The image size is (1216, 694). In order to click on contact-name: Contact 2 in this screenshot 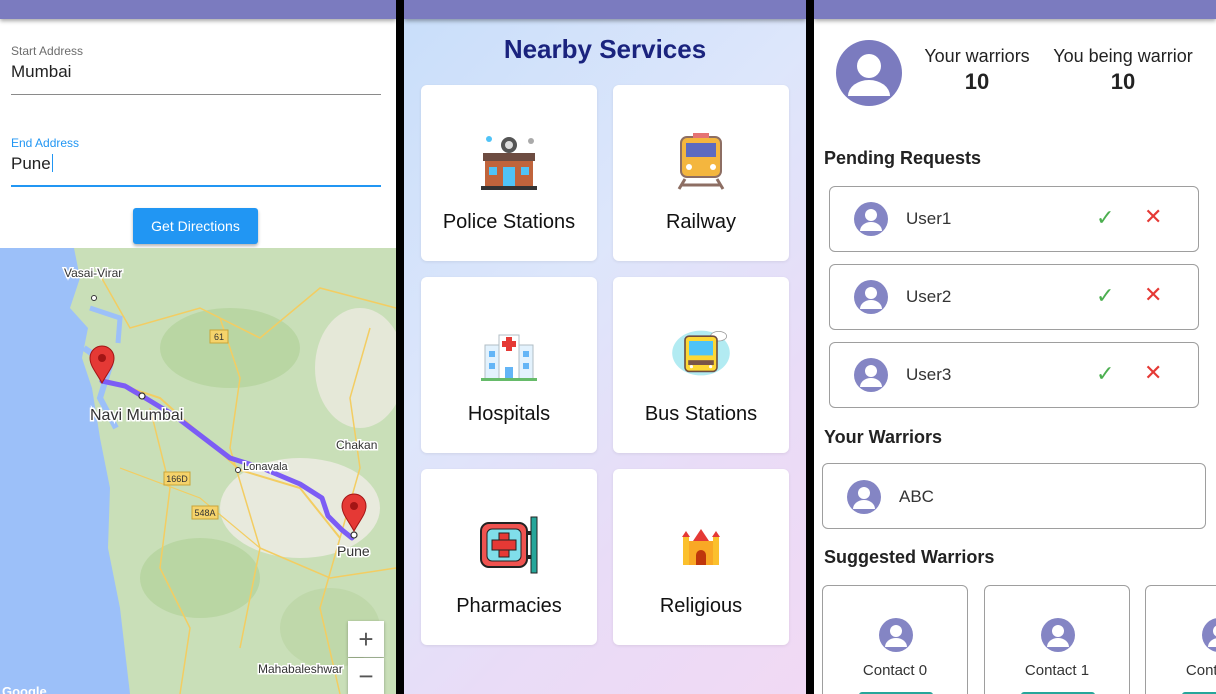, I will do `click(1200, 670)`.